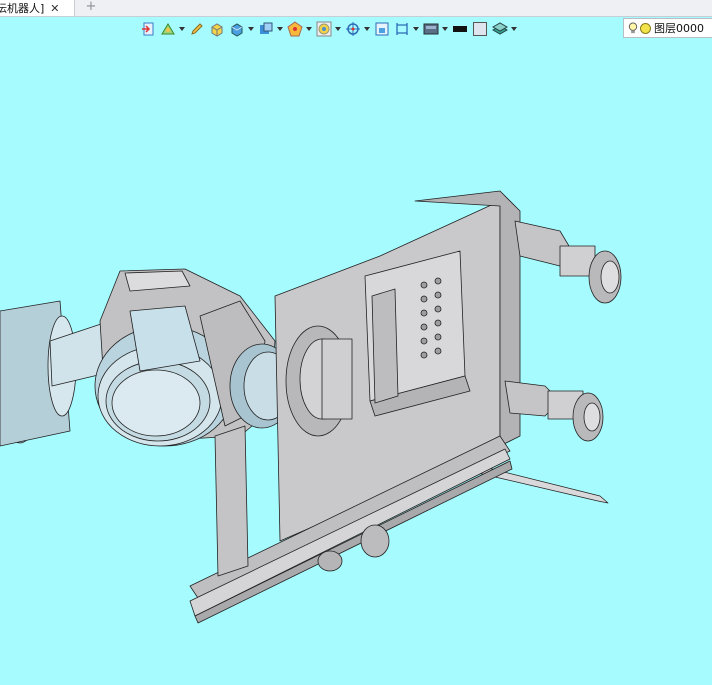  I want to click on layers-stack-icon, so click(500, 28).